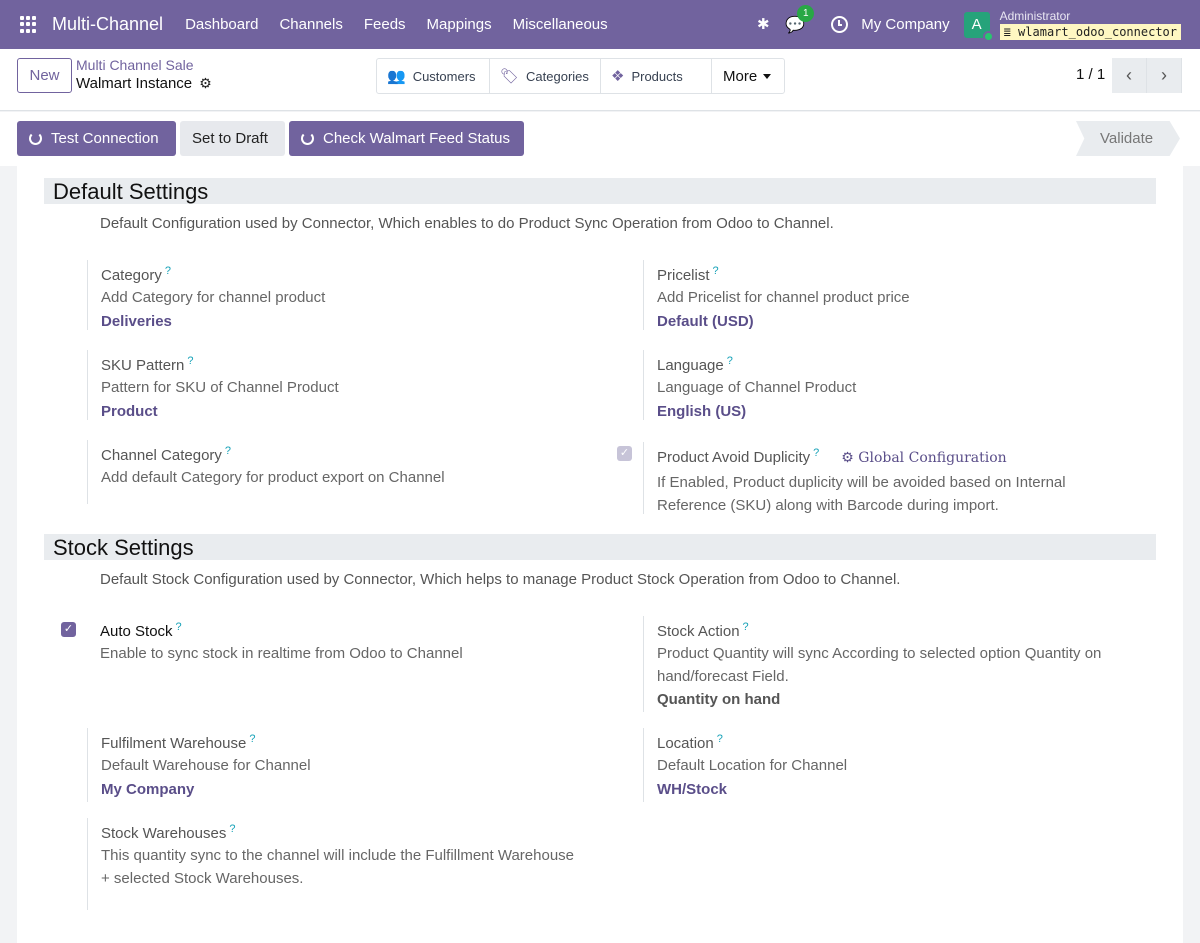  I want to click on chevron-left-icon: ‹, so click(1129, 75).